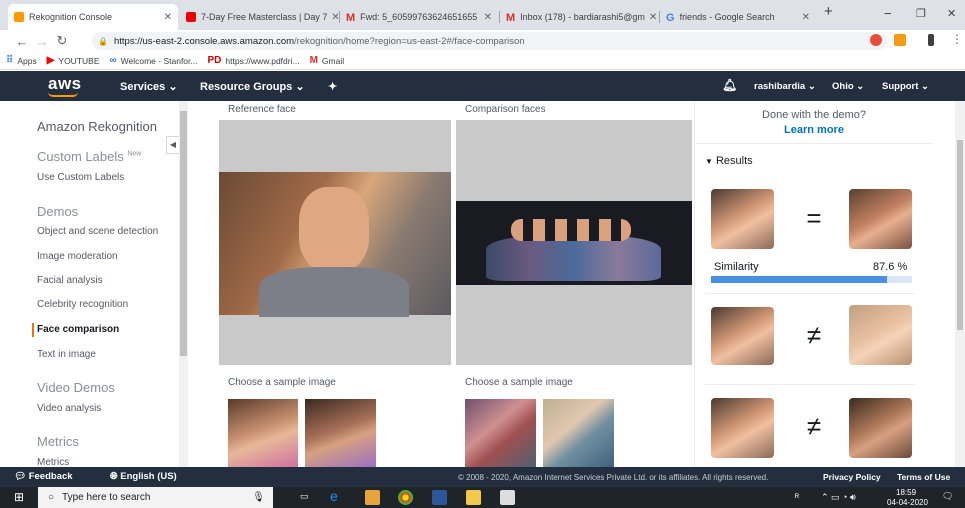 The height and width of the screenshot is (508, 965). I want to click on reference-image-area, so click(335, 242).